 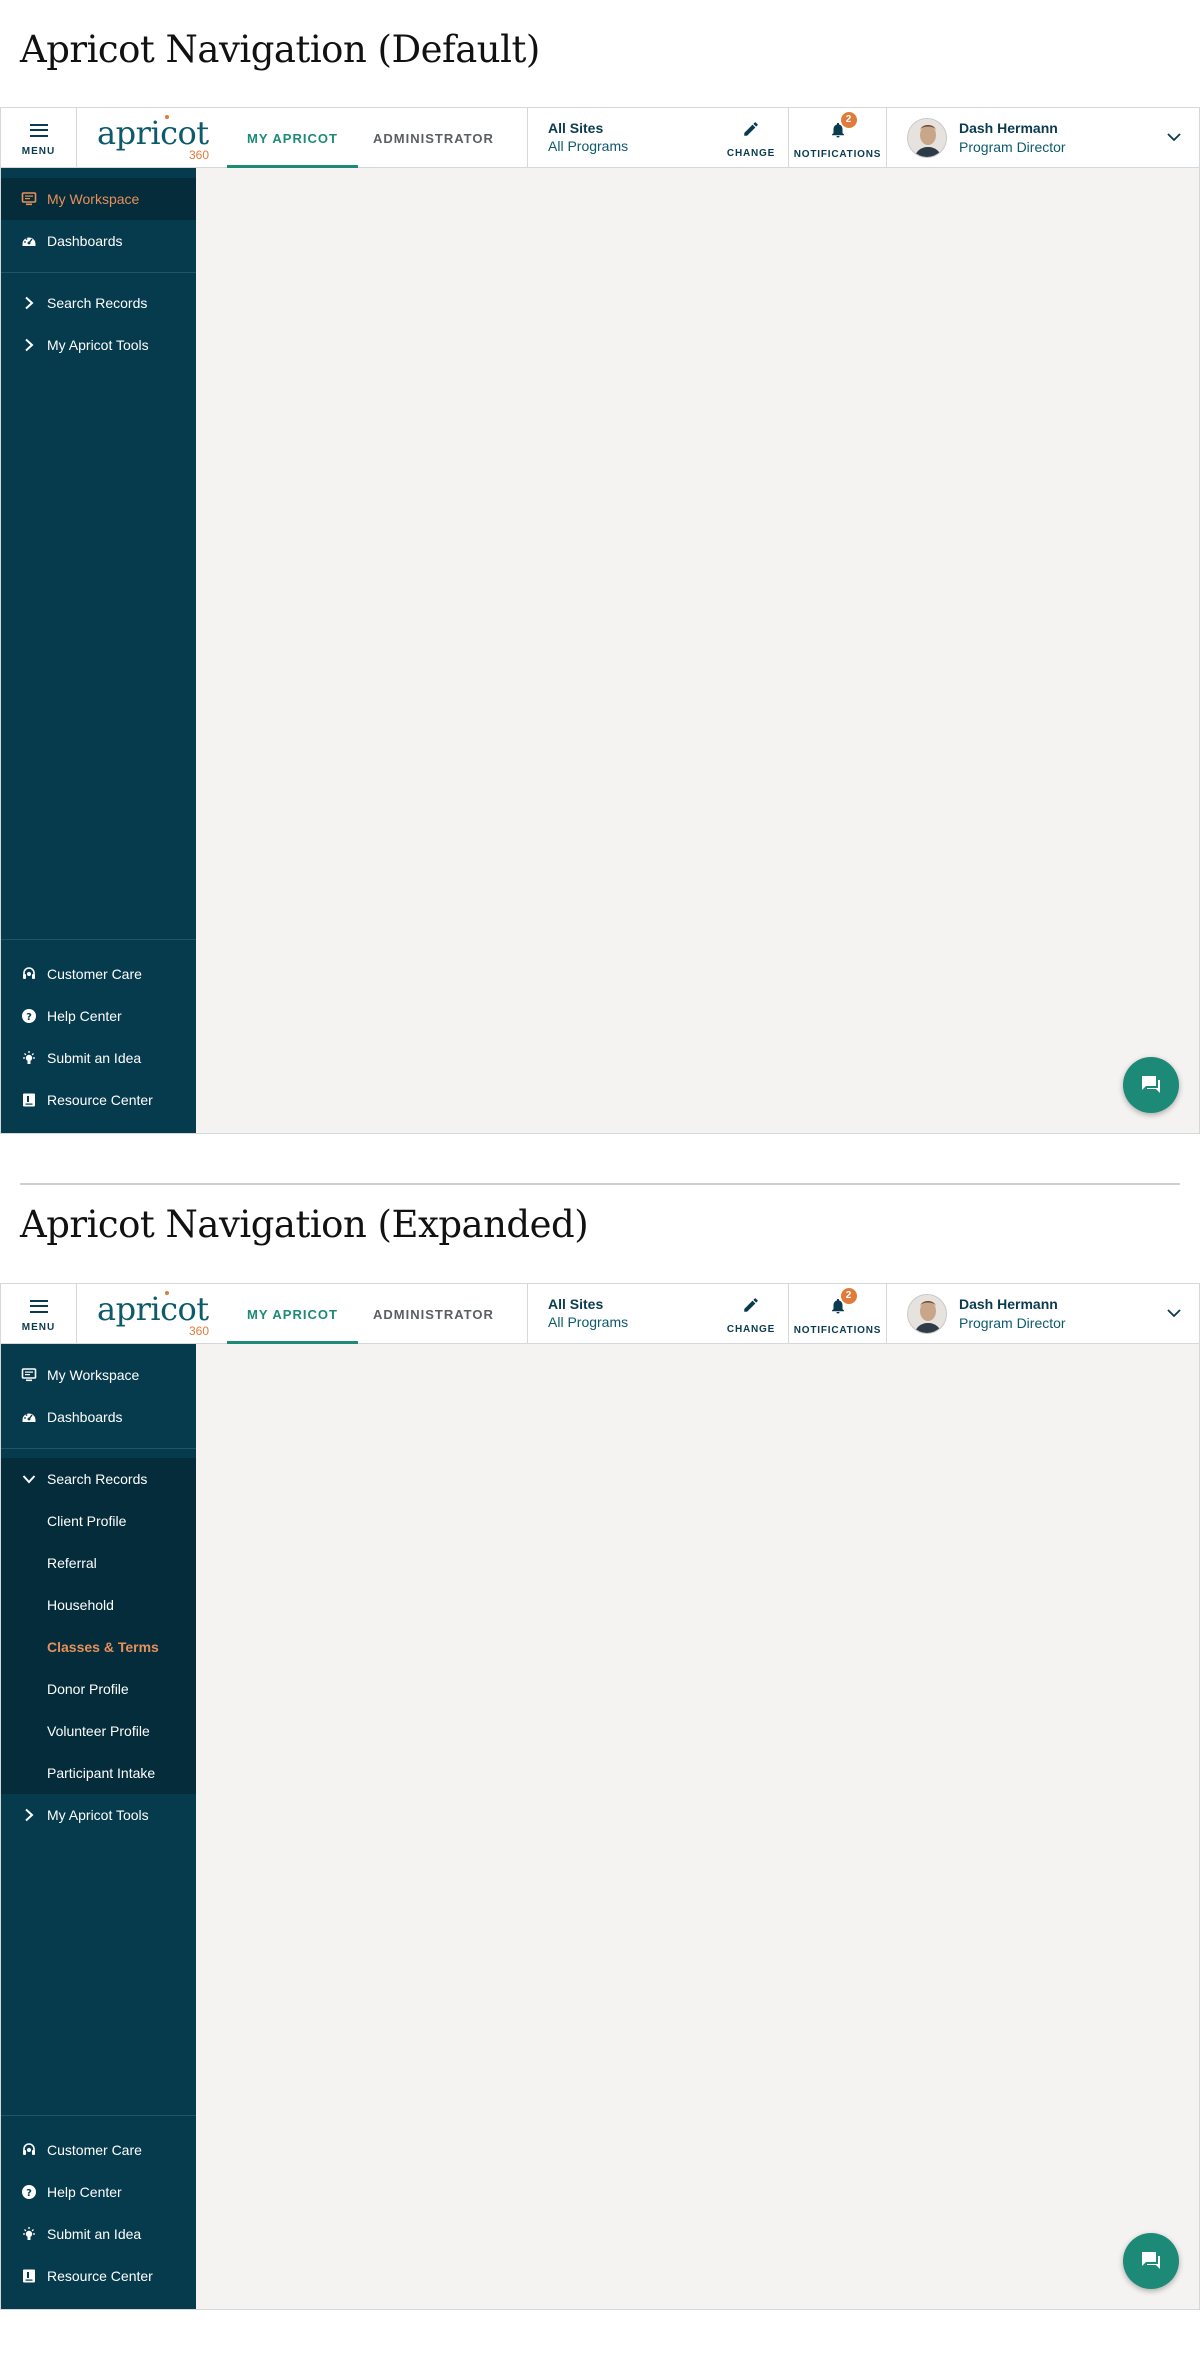 What do you see at coordinates (153, 133) in the screenshot?
I see `logo-word: apricot` at bounding box center [153, 133].